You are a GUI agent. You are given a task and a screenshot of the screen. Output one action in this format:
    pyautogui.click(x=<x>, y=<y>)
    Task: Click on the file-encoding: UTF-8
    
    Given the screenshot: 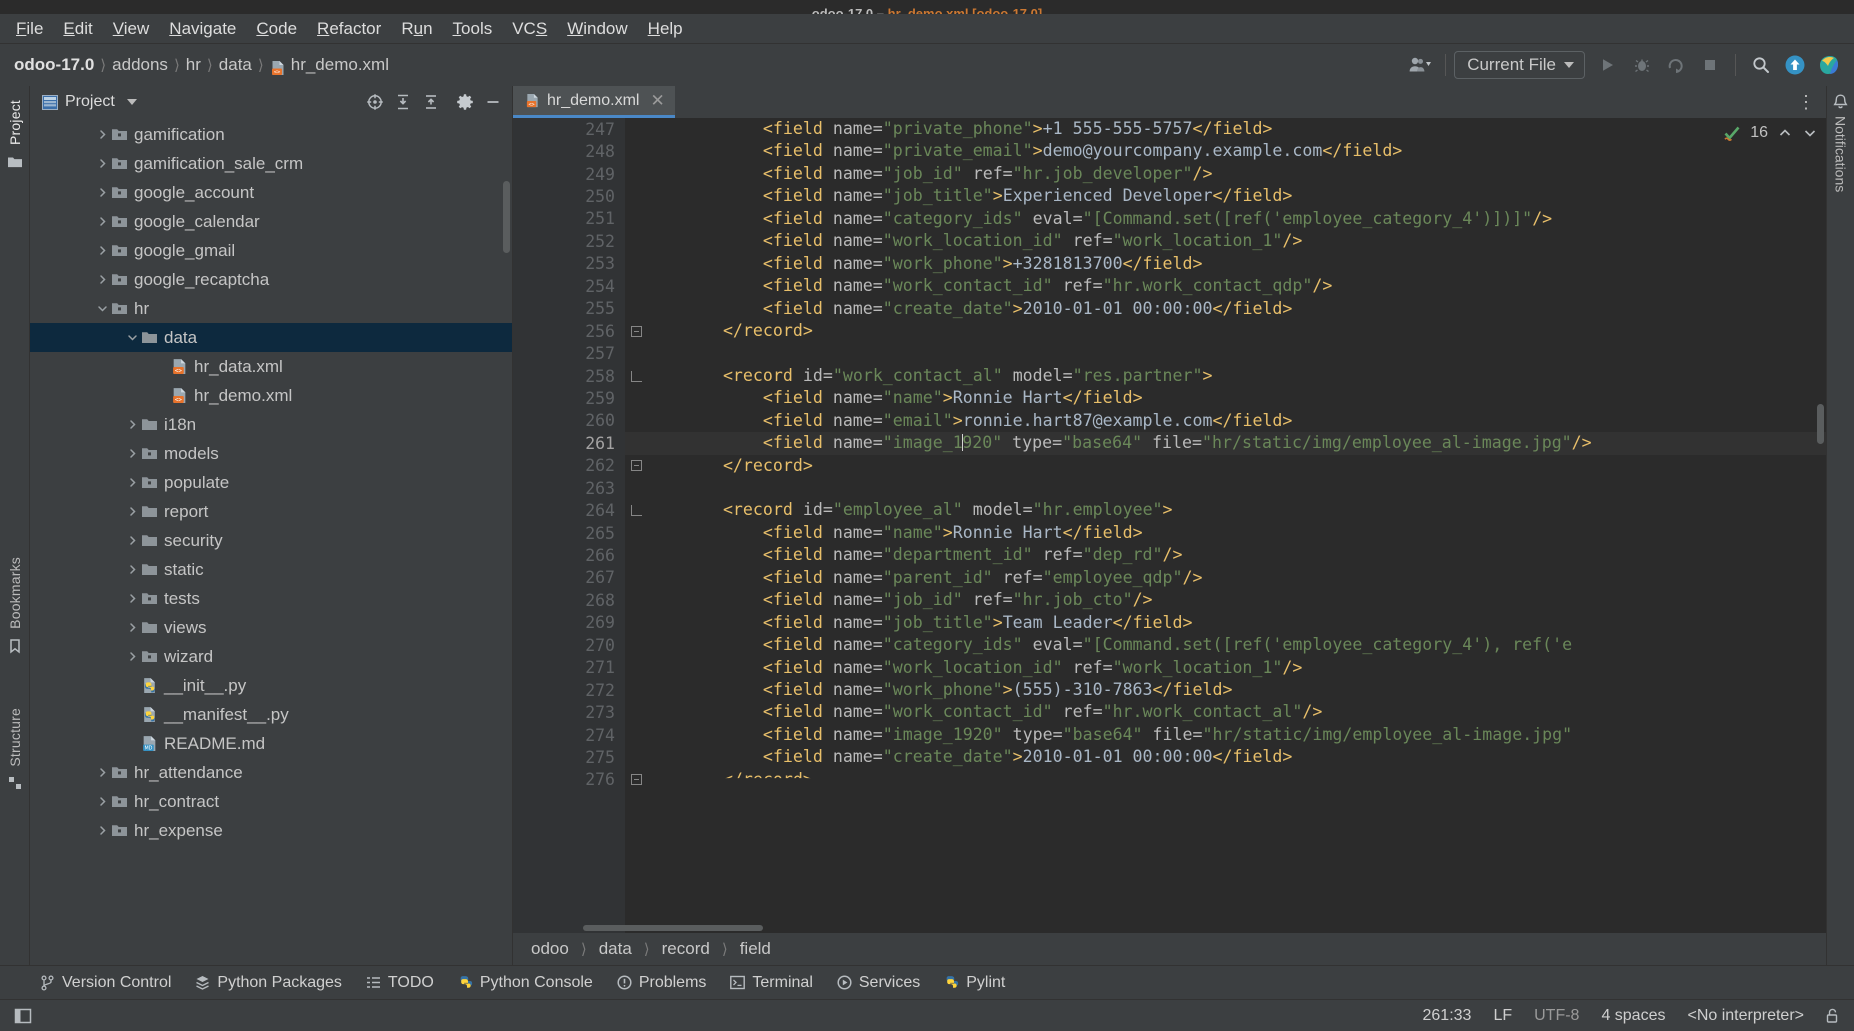 What is the action you would take?
    pyautogui.click(x=1556, y=1016)
    